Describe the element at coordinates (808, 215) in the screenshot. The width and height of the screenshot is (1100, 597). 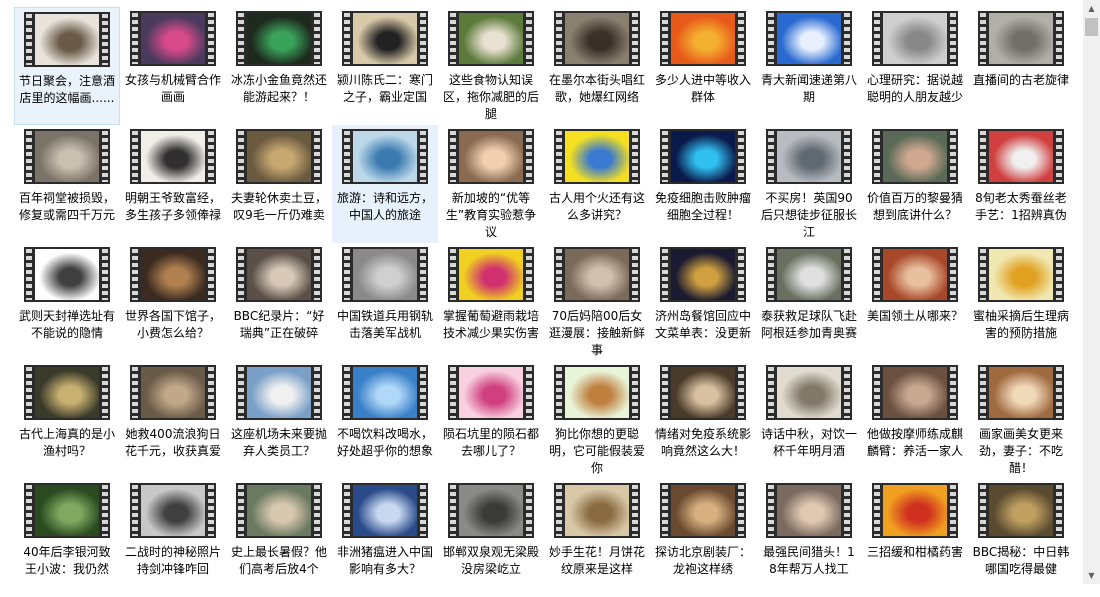
I see `video-caption: 不买房！英国90后只想徒步征服长江` at that location.